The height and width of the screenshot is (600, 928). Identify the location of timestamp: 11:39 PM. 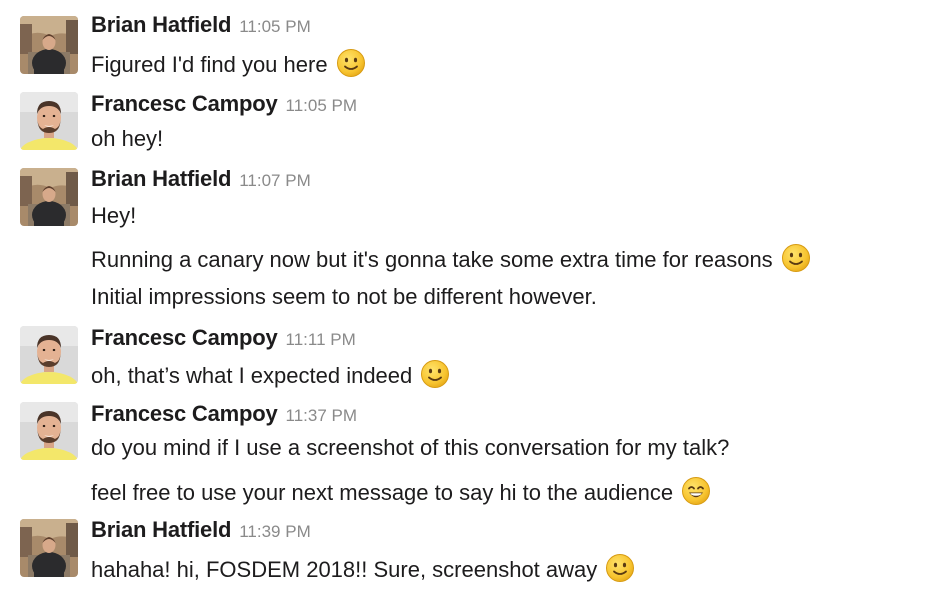
(275, 531).